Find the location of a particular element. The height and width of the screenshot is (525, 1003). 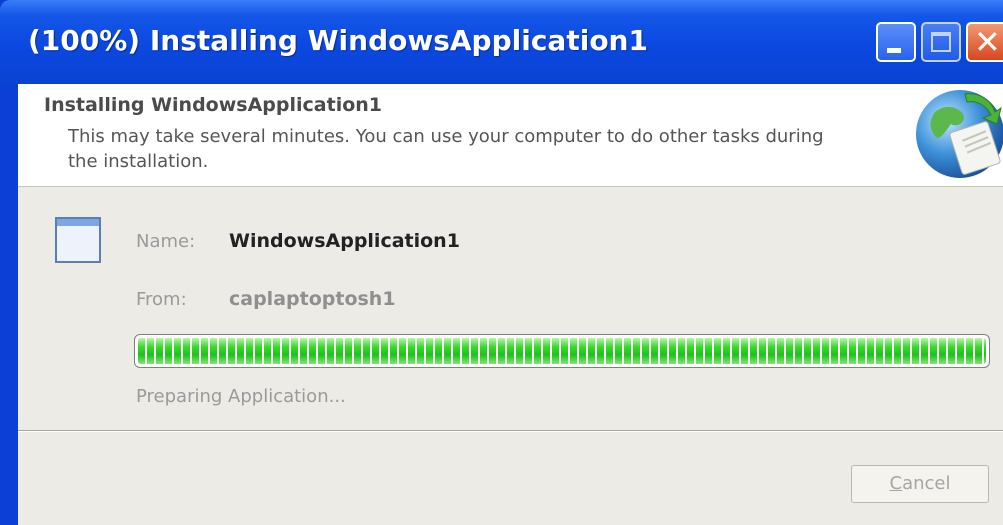

from-value: caplaptoptosh1 is located at coordinates (312, 299).